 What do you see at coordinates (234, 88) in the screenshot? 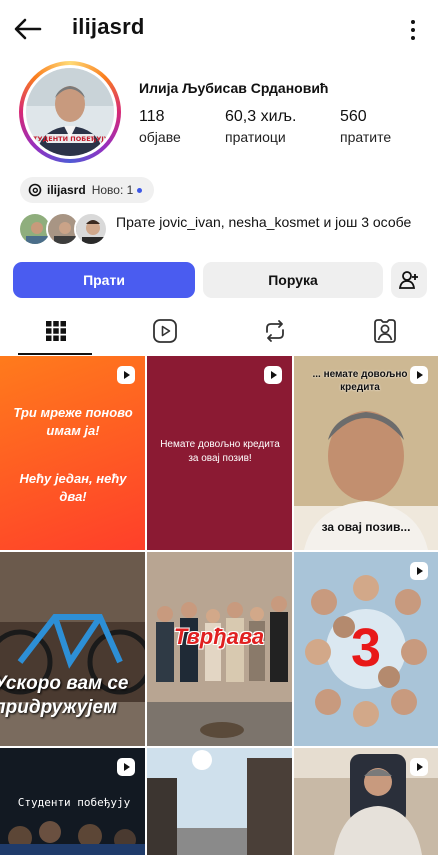
I see `full-name: Илија Љубисав Срдановић` at bounding box center [234, 88].